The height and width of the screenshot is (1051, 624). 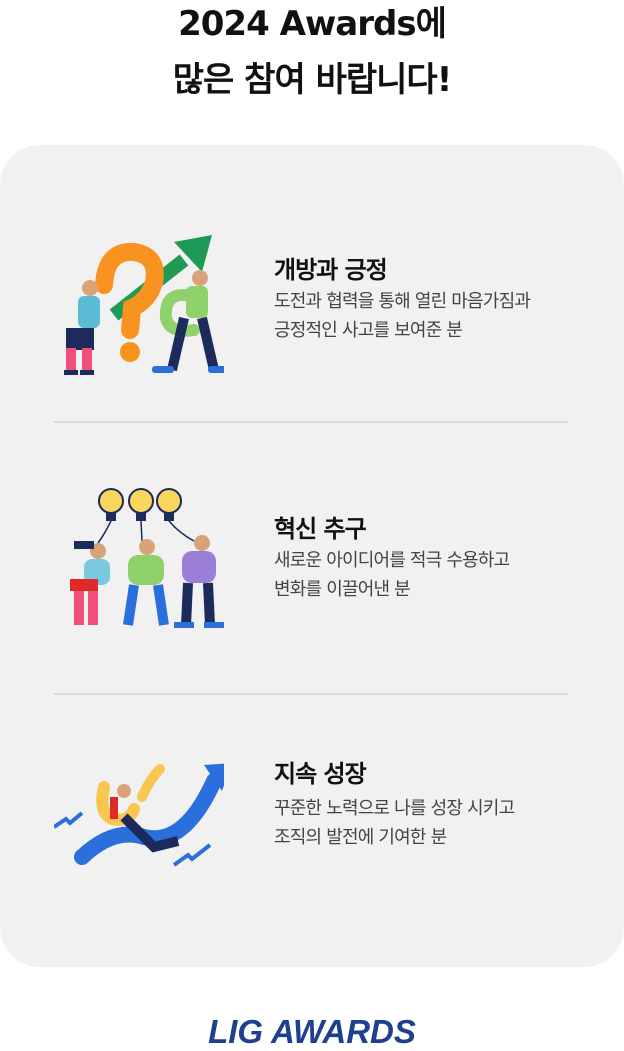 What do you see at coordinates (342, 589) in the screenshot?
I see `award-description-line-2: 변화를 이끌어낸 분` at bounding box center [342, 589].